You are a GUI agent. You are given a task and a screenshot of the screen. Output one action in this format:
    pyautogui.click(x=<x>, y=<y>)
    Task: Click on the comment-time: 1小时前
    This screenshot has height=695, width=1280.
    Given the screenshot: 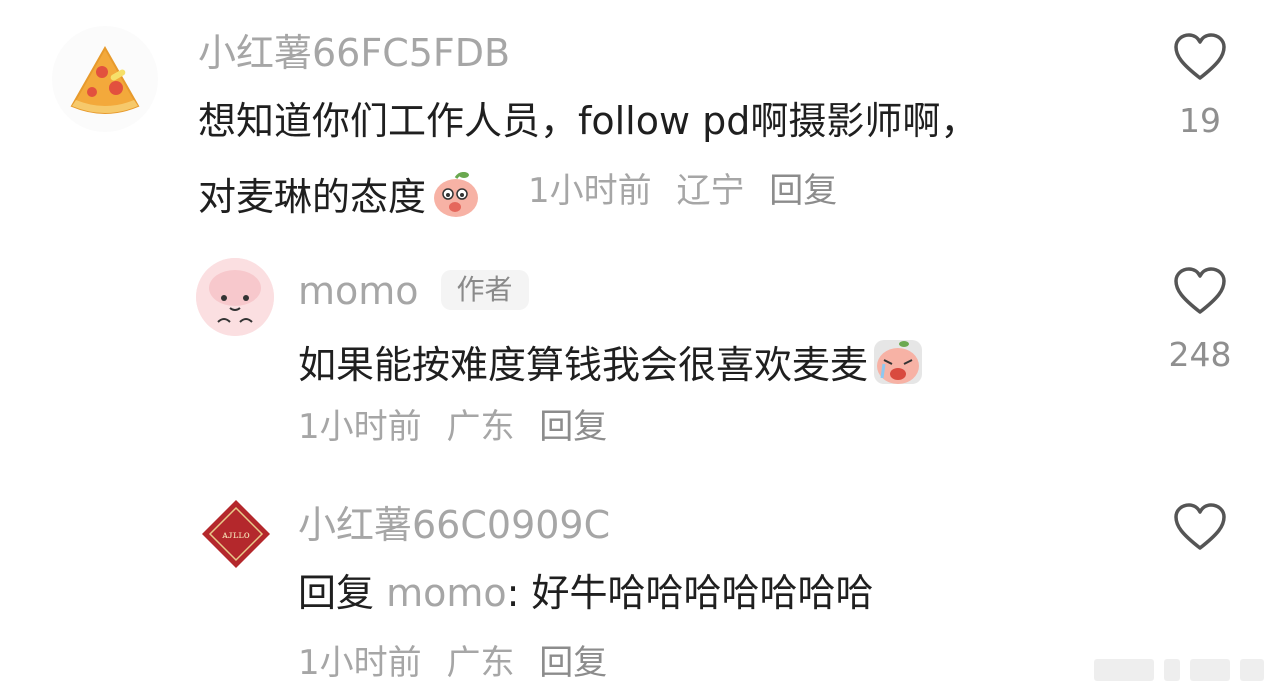 What is the action you would take?
    pyautogui.click(x=360, y=663)
    